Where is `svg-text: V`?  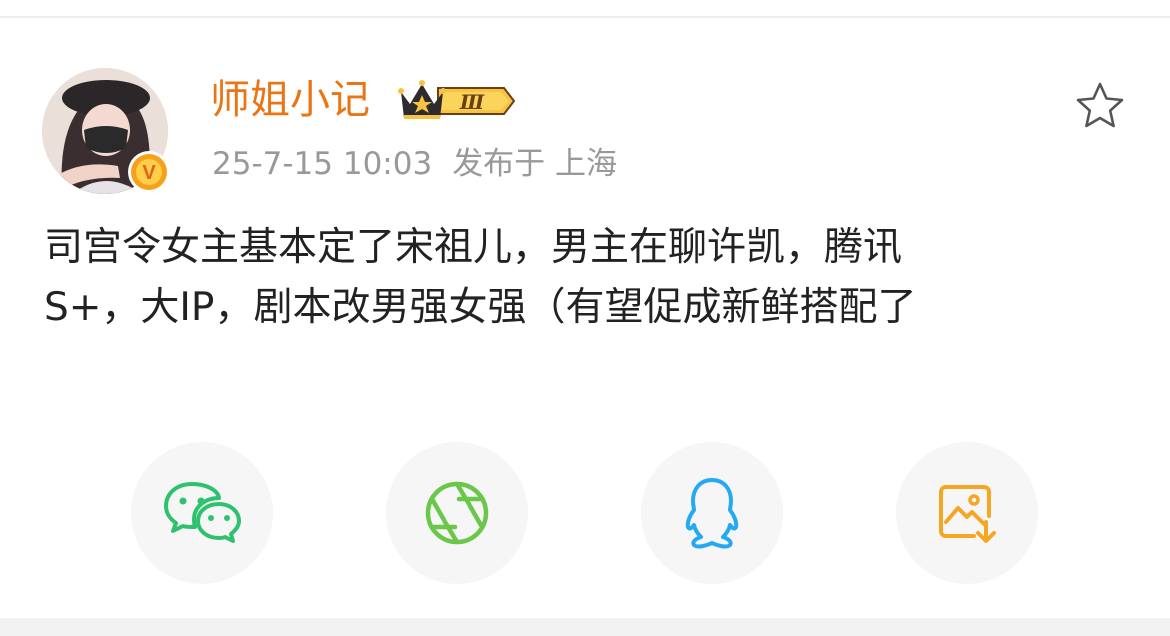 svg-text: V is located at coordinates (149, 173).